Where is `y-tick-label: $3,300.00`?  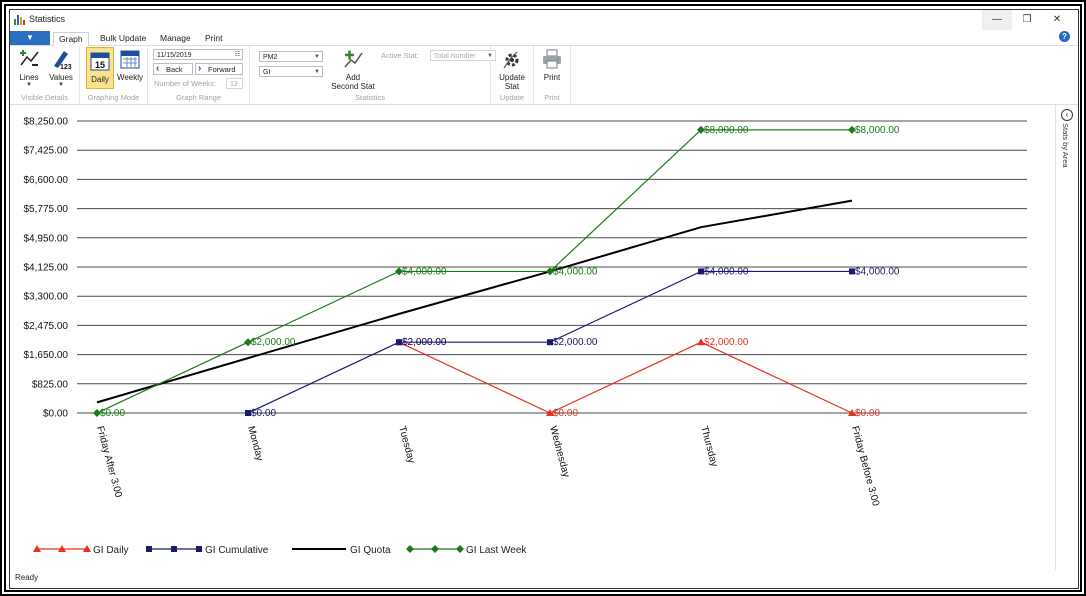
y-tick-label: $3,300.00 is located at coordinates (46, 297).